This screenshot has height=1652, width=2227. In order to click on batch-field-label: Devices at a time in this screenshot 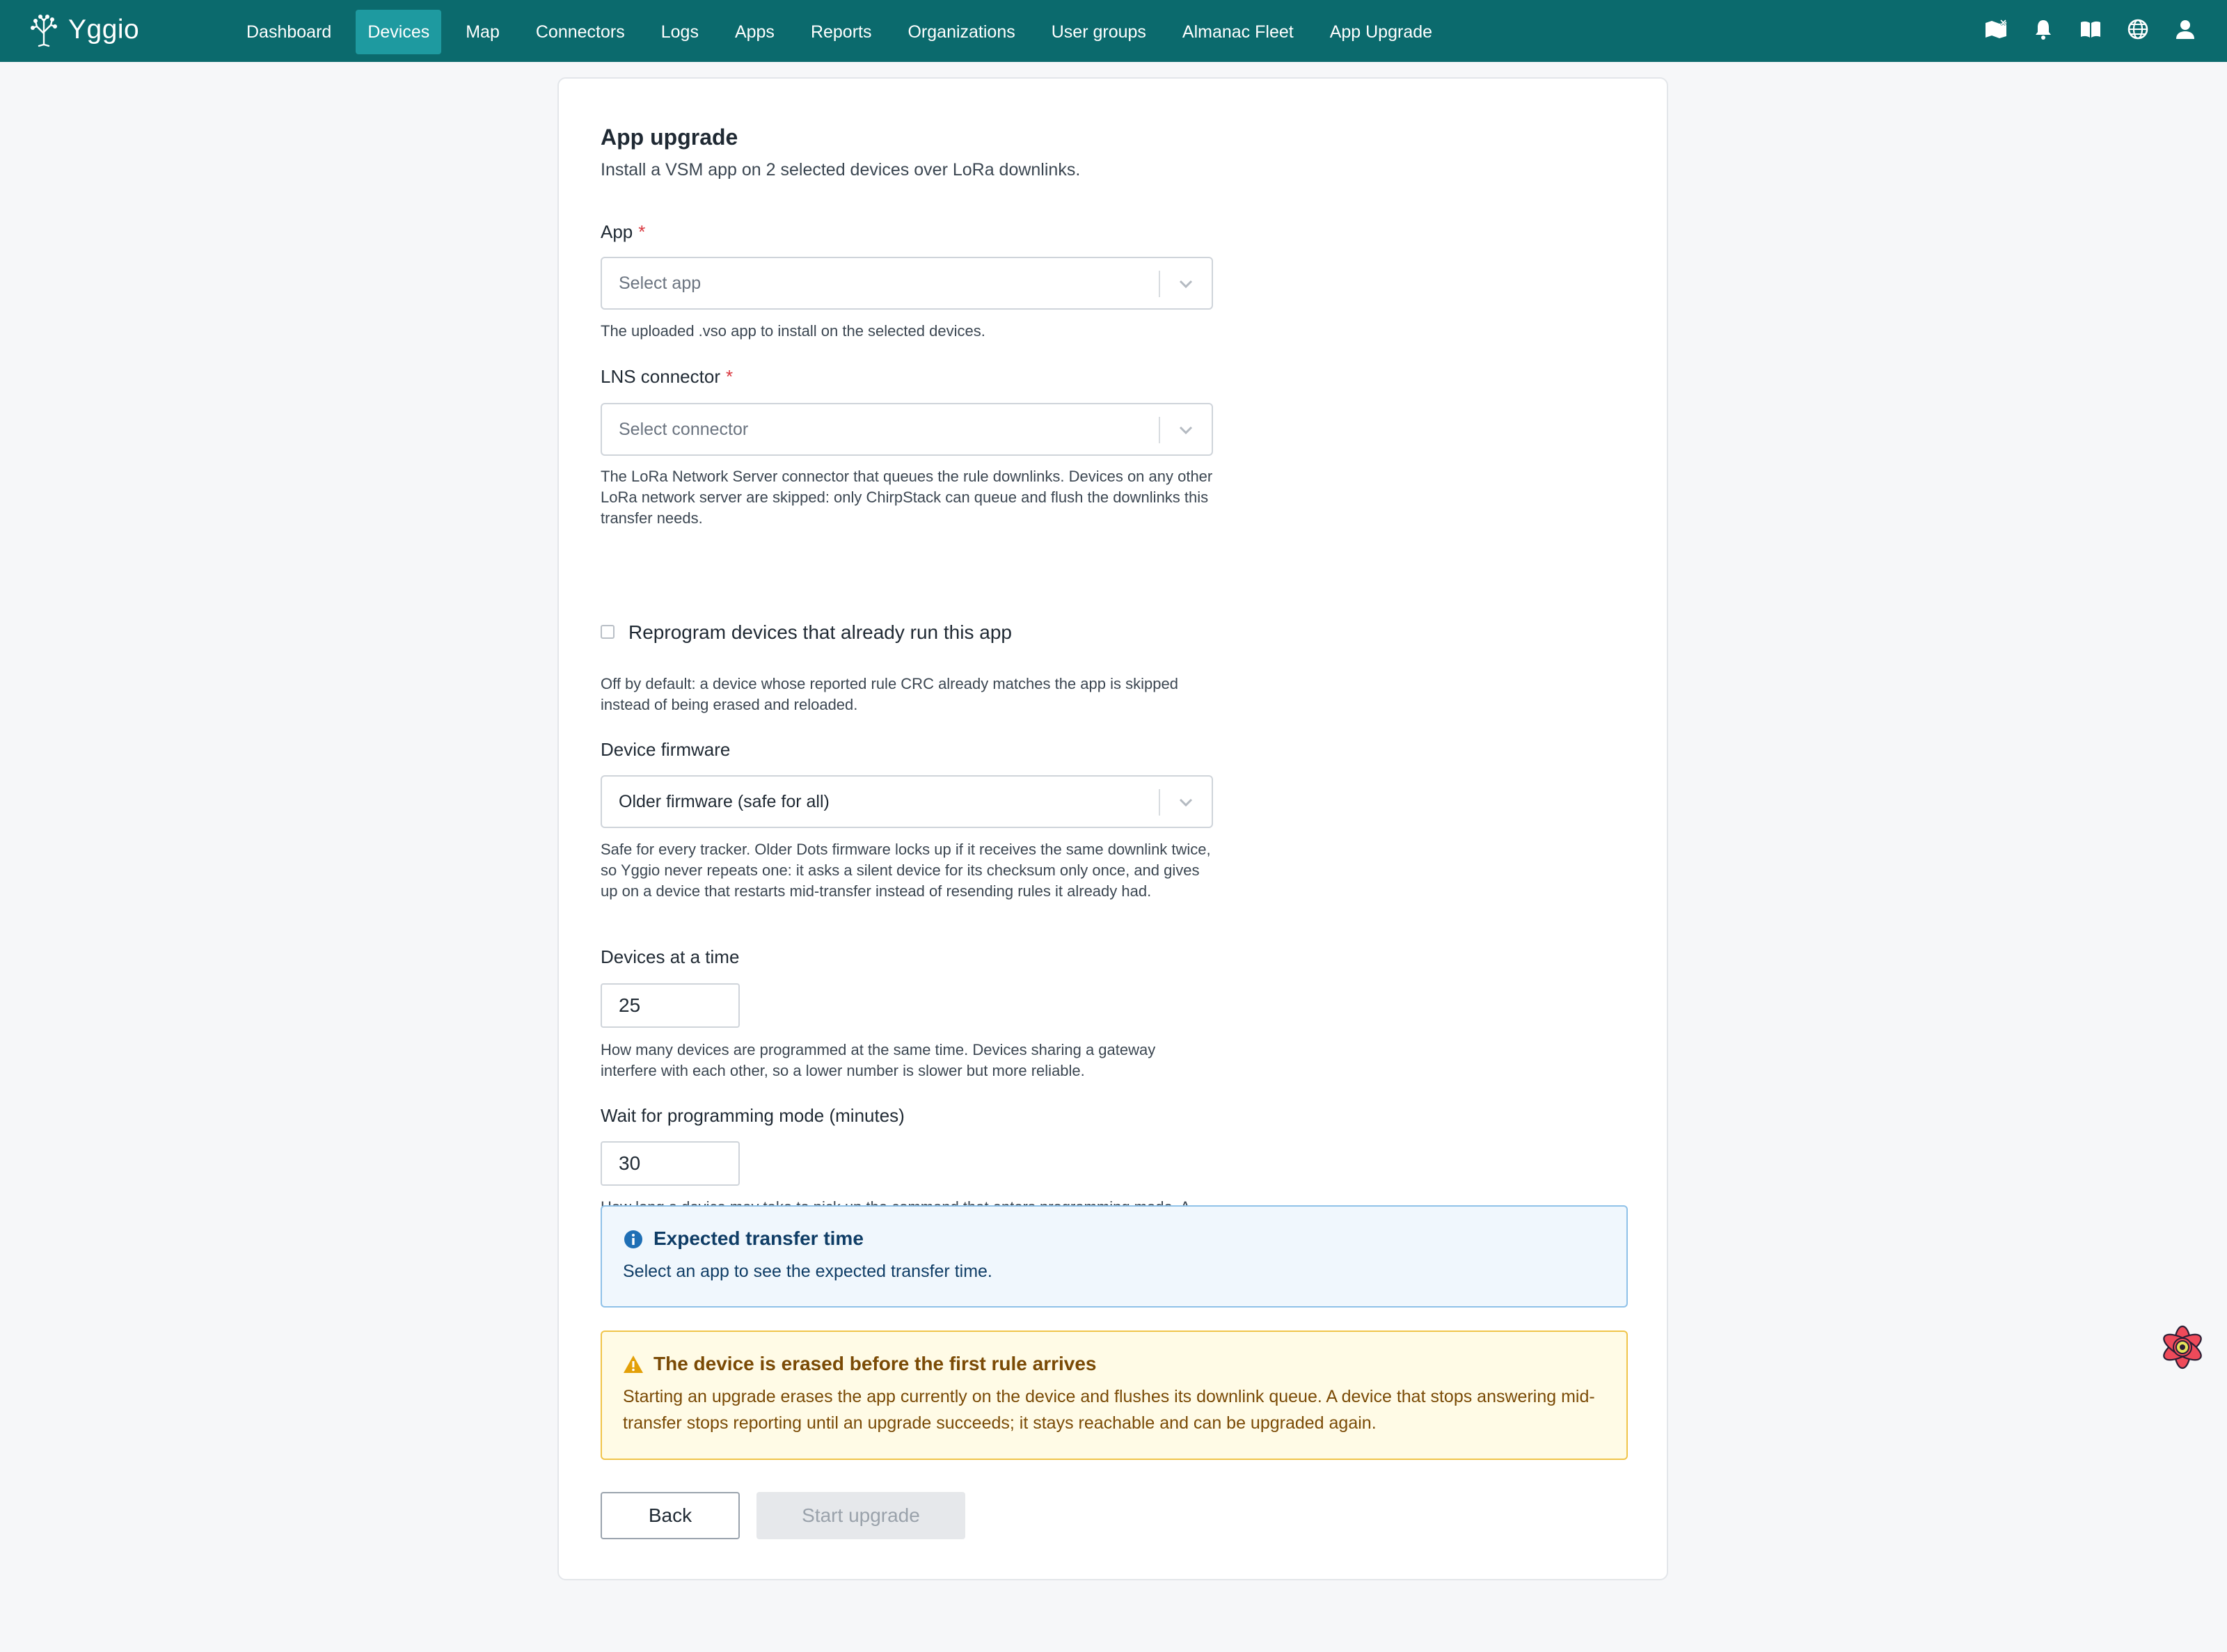, I will do `click(670, 957)`.